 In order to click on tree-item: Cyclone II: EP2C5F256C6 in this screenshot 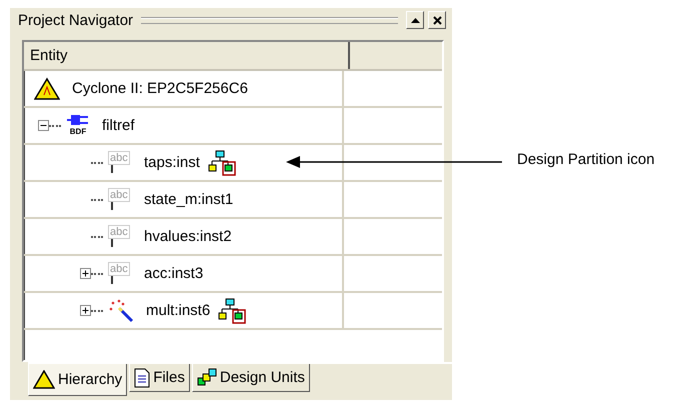, I will do `click(184, 88)`.